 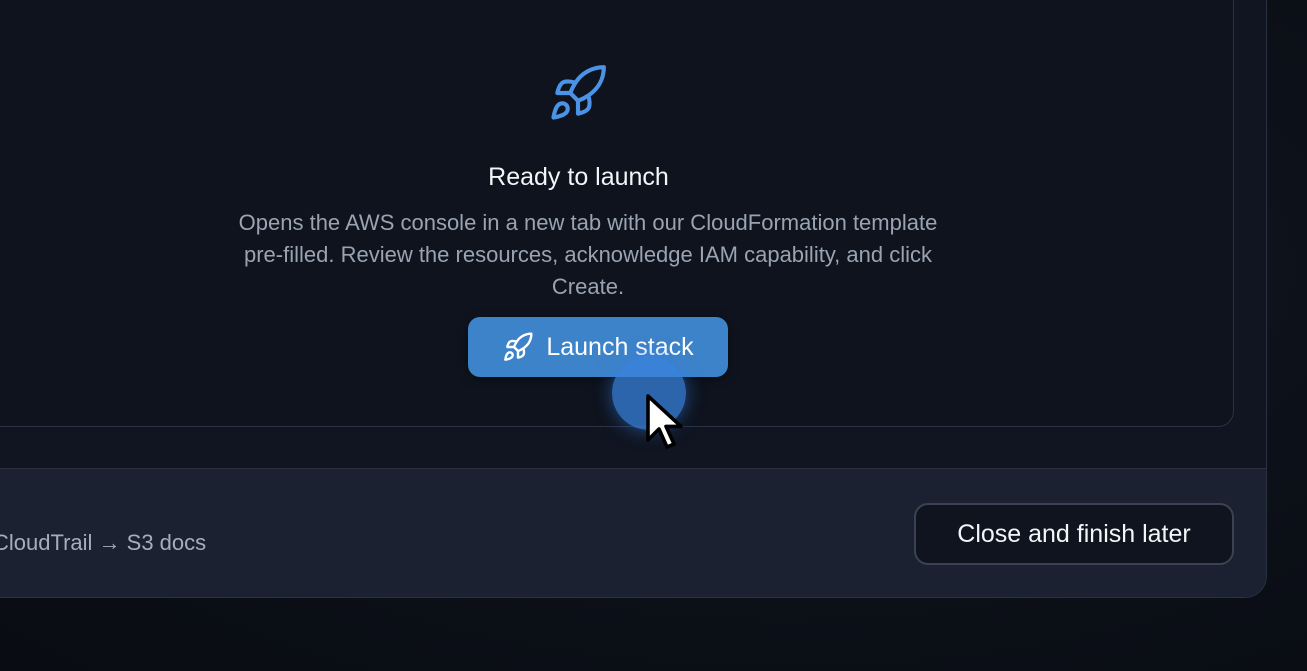 I want to click on launch-stack-button: Launch stack, so click(x=598, y=347).